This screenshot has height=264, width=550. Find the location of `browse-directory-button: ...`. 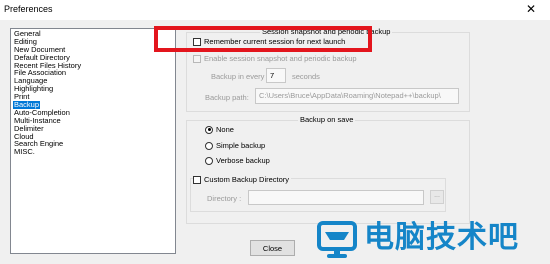

browse-directory-button: ... is located at coordinates (437, 197).